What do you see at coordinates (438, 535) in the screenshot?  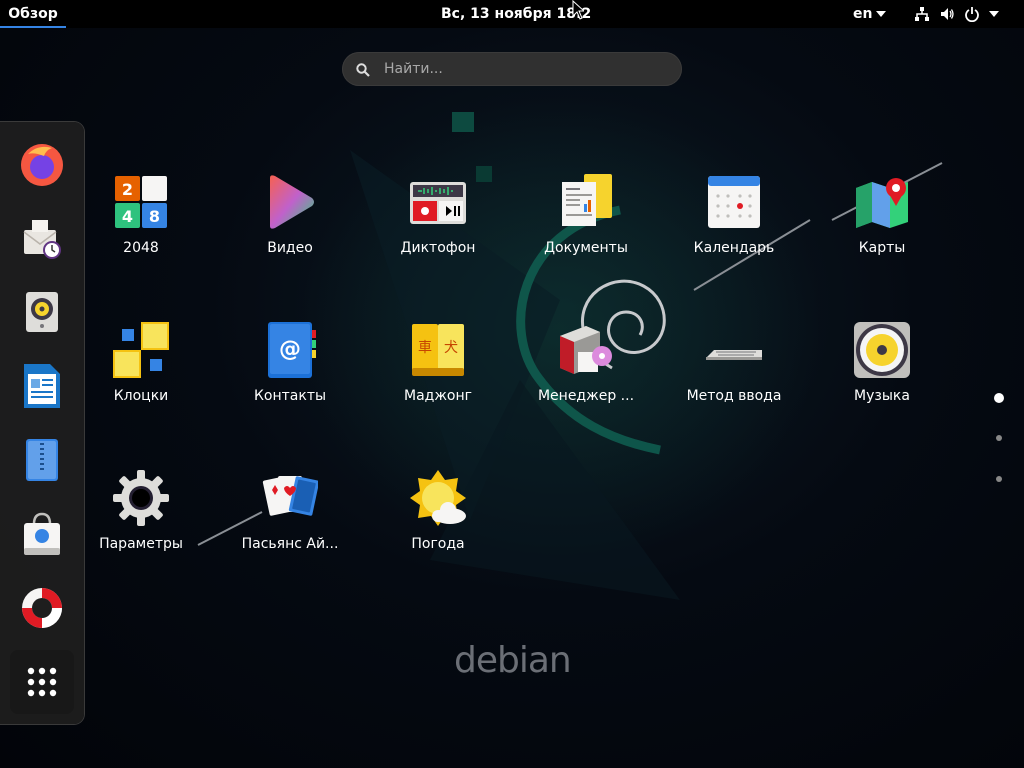 I see `app-weather: Погода` at bounding box center [438, 535].